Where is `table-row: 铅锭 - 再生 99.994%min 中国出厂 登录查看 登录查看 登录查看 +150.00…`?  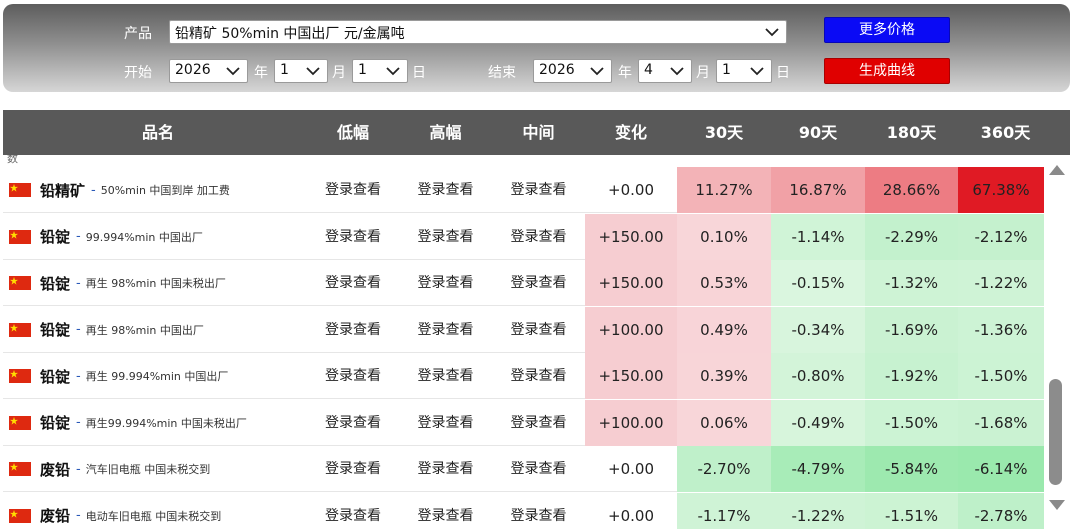 table-row: 铅锭 - 再生 99.994%min 中国出厂 登录查看 登录查看 登录查看 +150.00… is located at coordinates (523, 376).